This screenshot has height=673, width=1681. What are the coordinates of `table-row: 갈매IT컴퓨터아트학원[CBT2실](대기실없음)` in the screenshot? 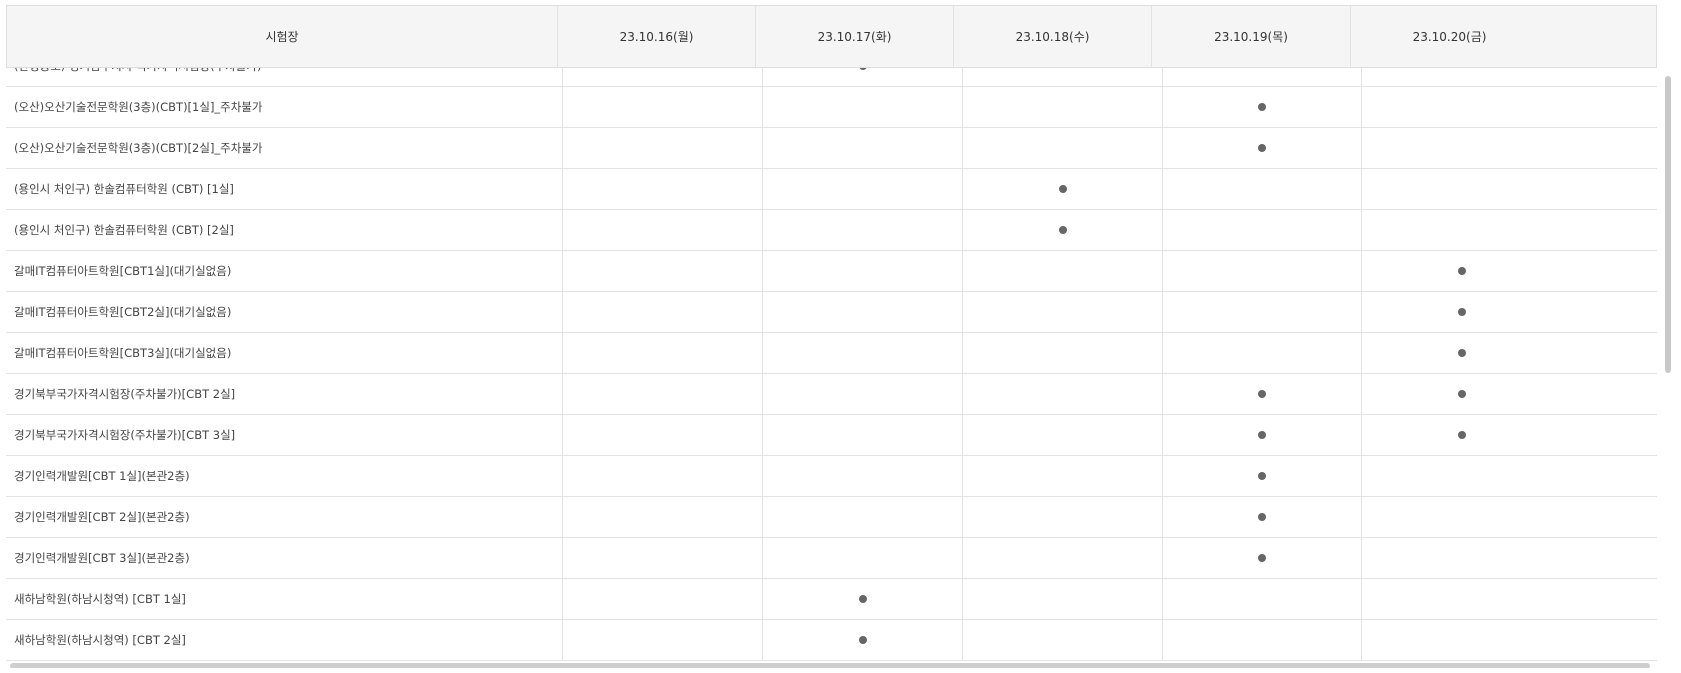 It's located at (831, 312).